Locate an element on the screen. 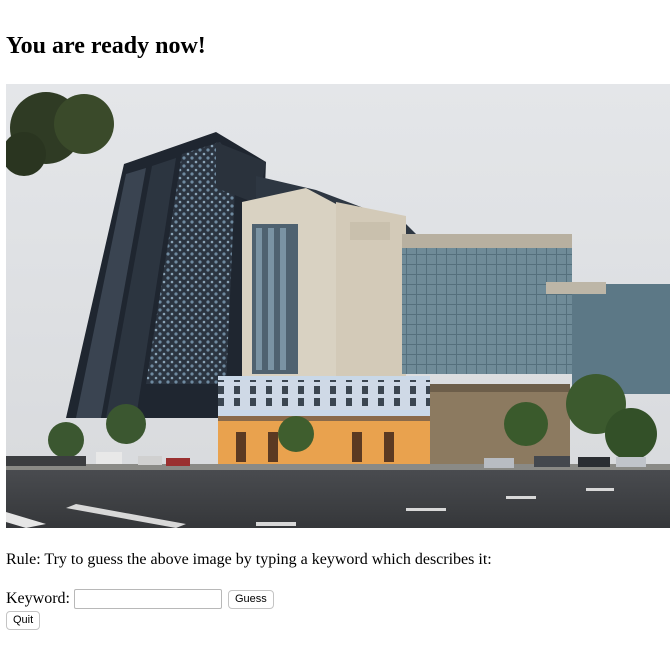  quit-button: Quit is located at coordinates (23, 620).